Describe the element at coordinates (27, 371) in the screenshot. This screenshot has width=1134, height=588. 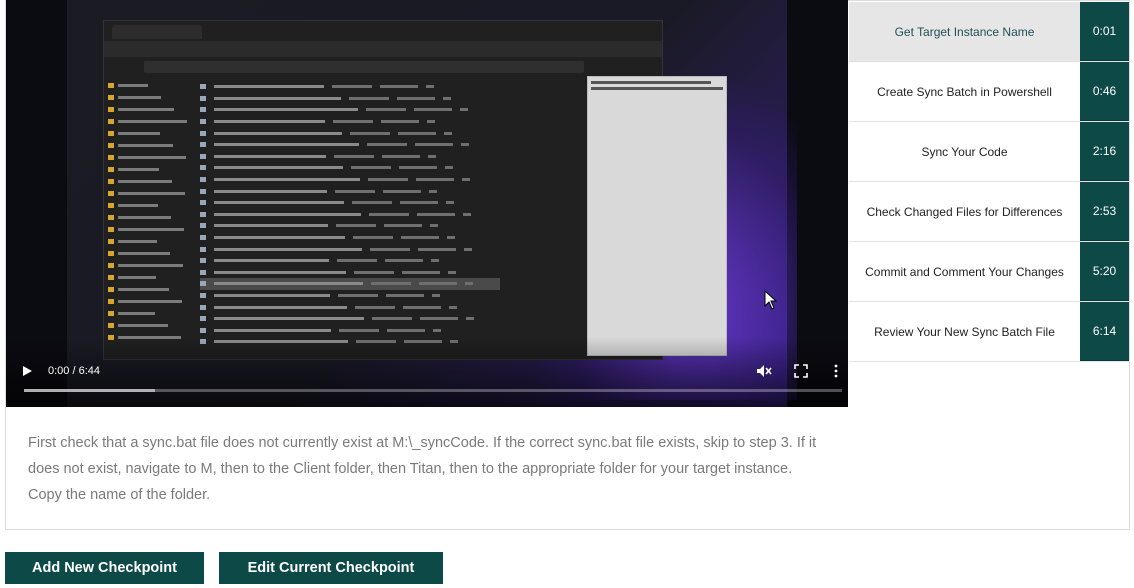
I see `play-icon` at that location.